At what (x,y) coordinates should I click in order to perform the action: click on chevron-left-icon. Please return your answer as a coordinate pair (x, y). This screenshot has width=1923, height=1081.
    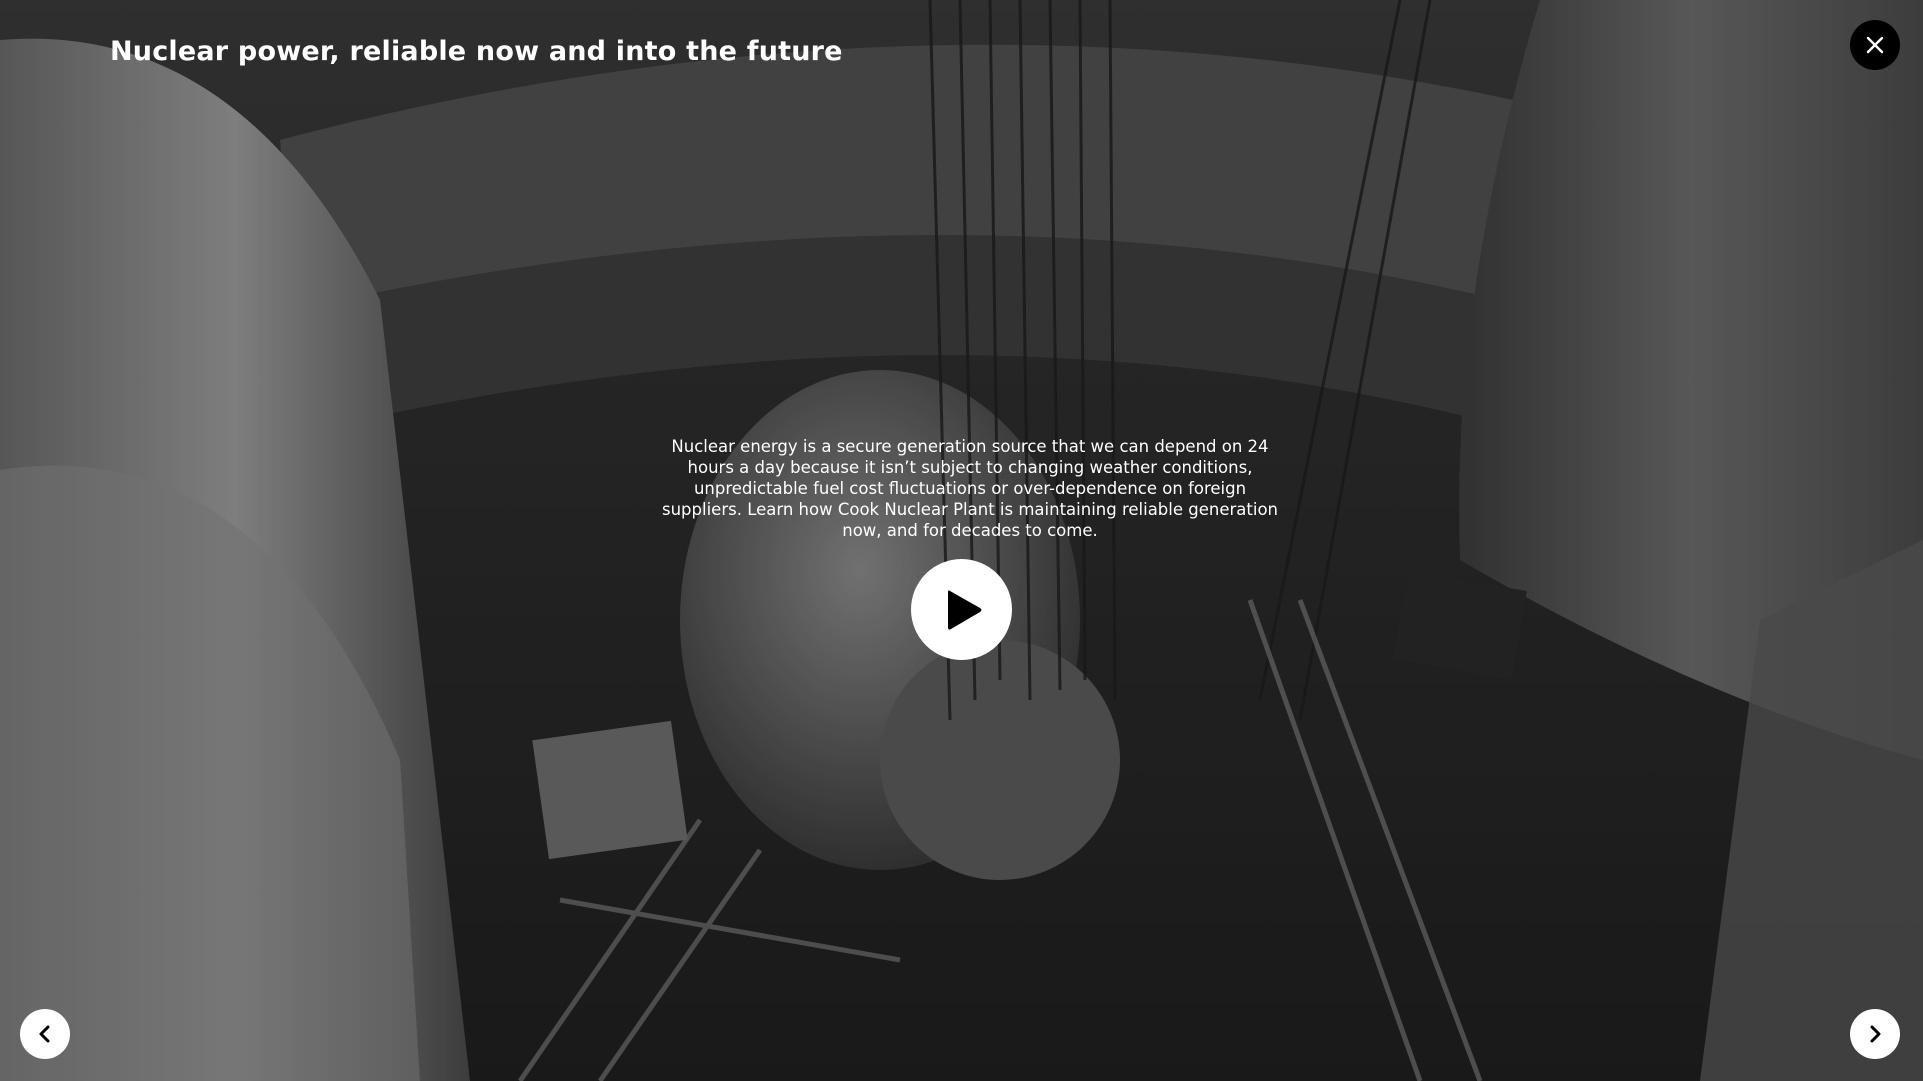
    Looking at the image, I should click on (45, 1034).